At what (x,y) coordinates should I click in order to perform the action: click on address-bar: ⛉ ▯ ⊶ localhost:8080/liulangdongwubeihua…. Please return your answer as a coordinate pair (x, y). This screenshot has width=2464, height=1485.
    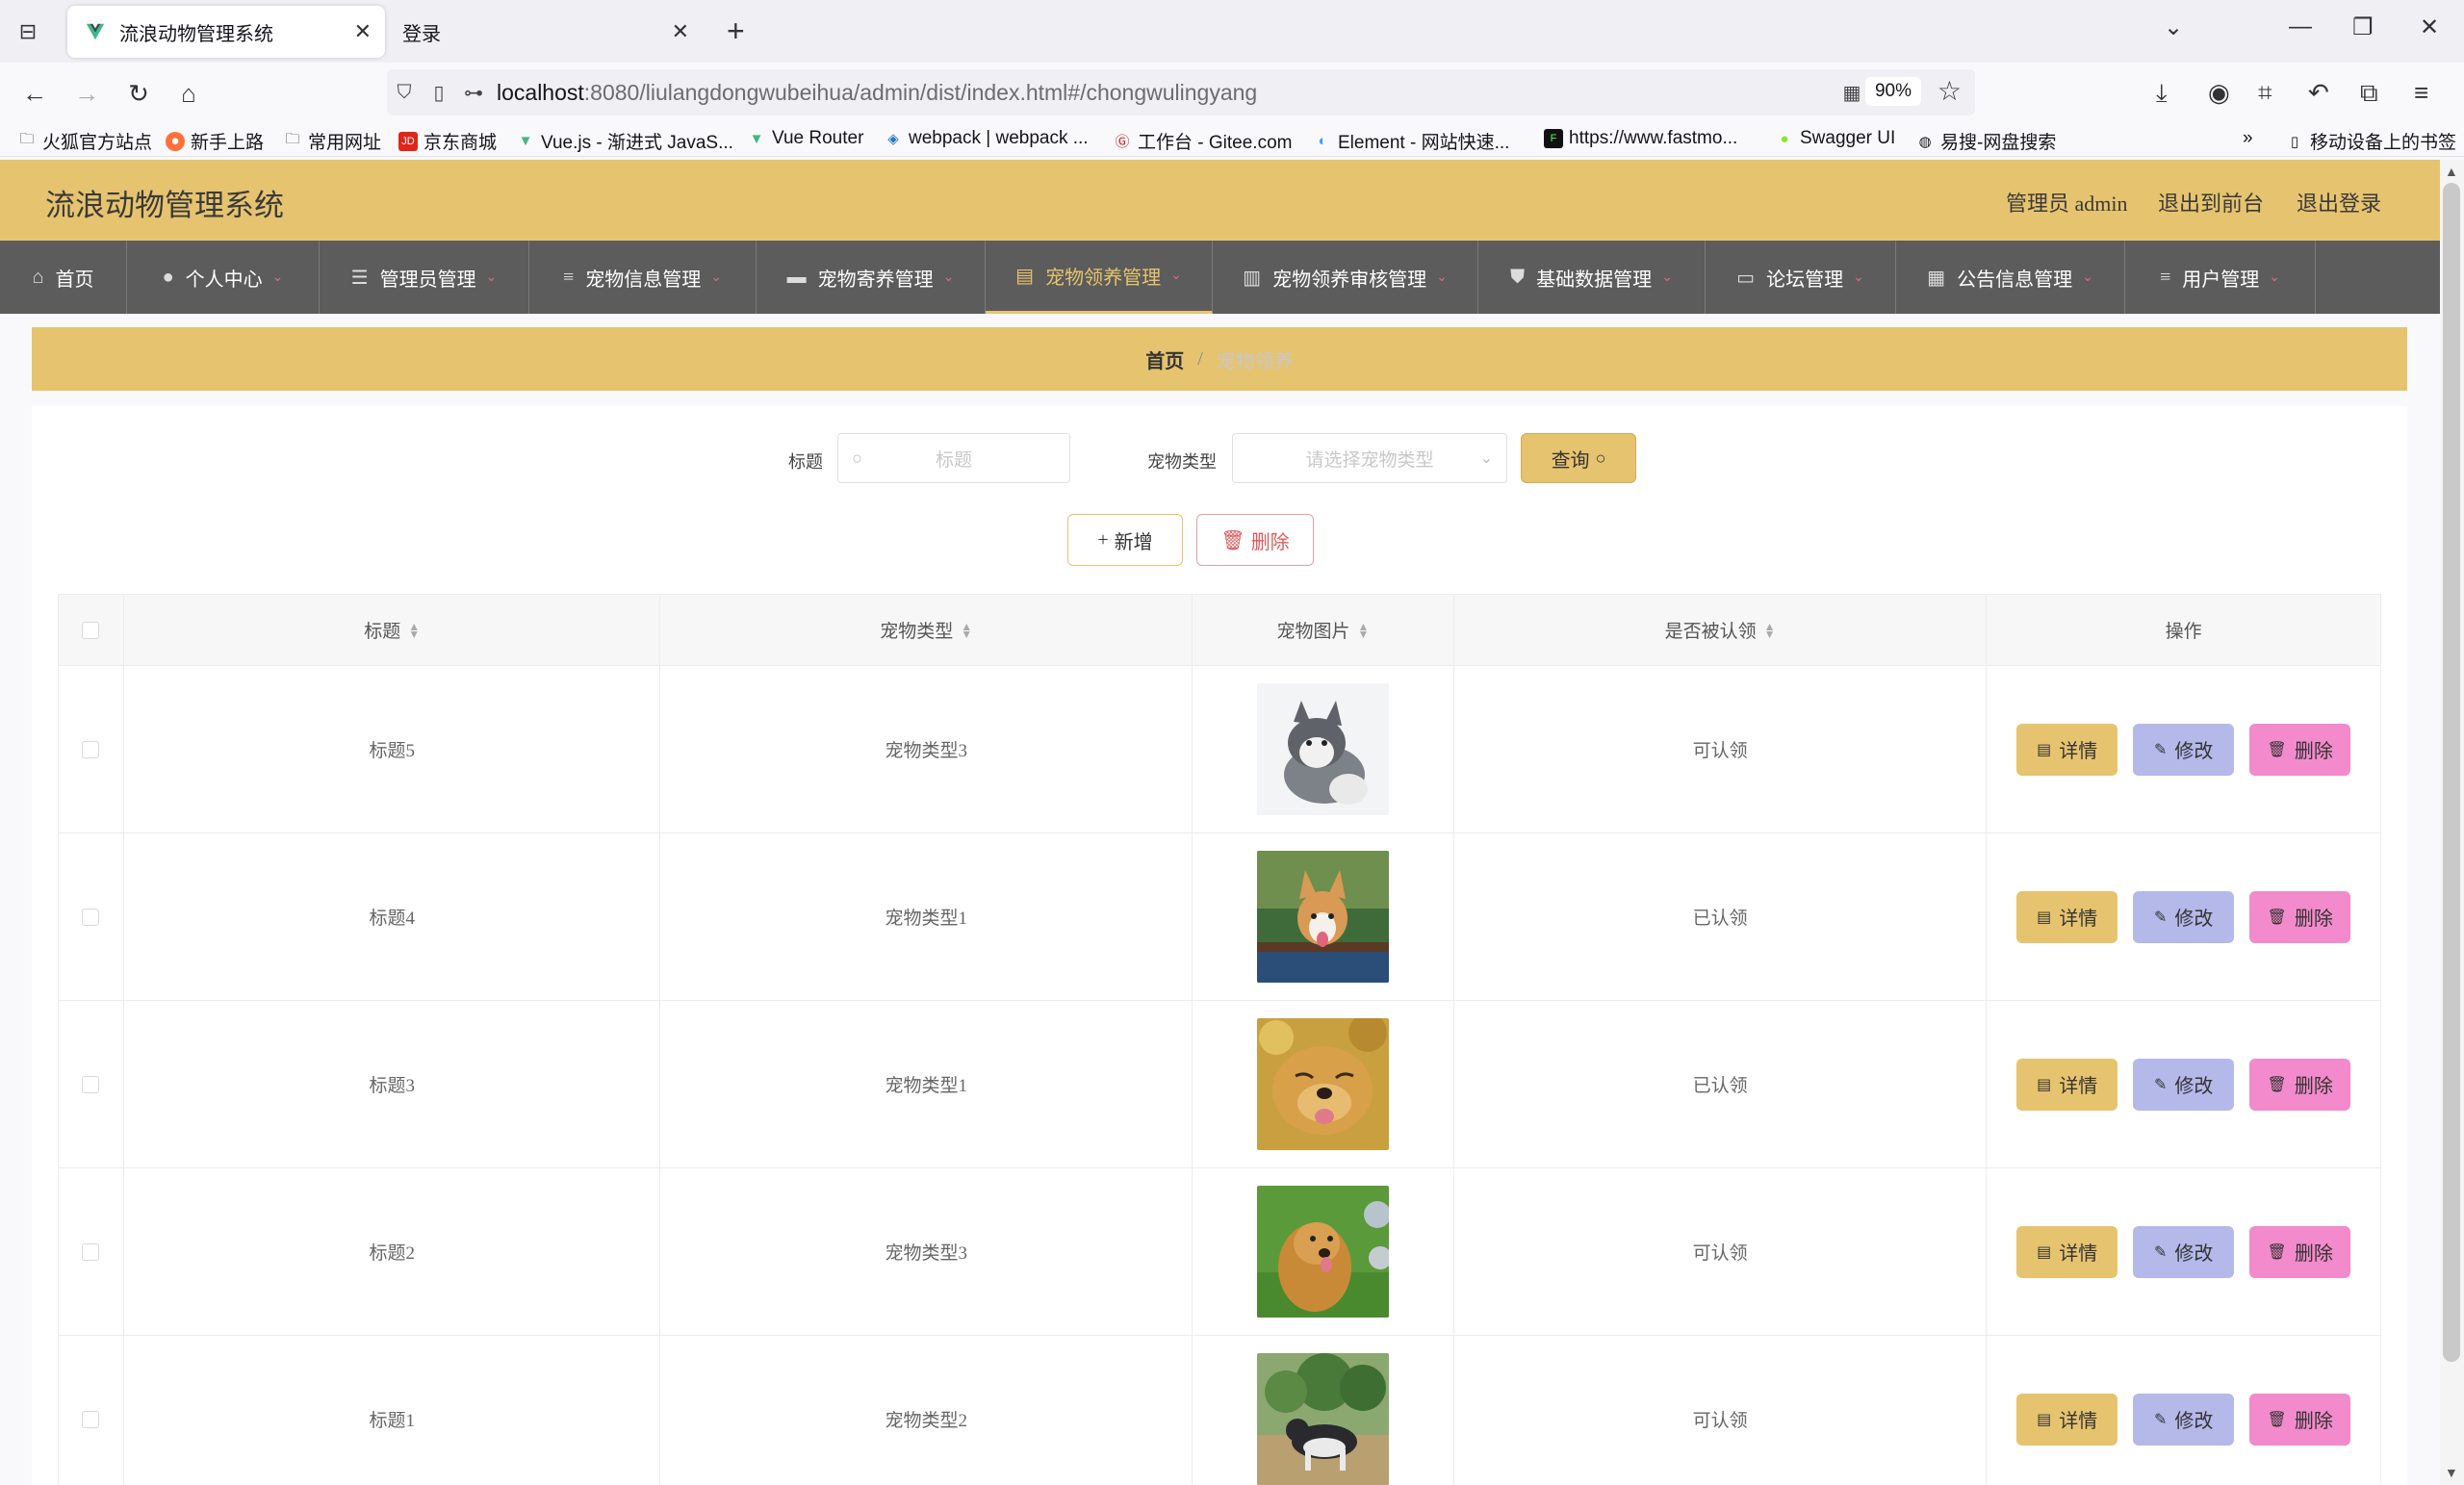
    Looking at the image, I should click on (1181, 92).